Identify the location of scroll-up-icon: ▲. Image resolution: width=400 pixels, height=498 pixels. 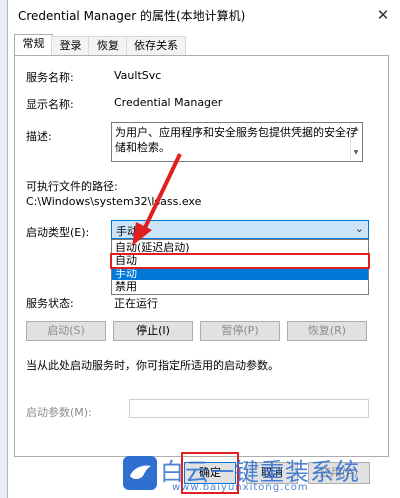
(356, 129).